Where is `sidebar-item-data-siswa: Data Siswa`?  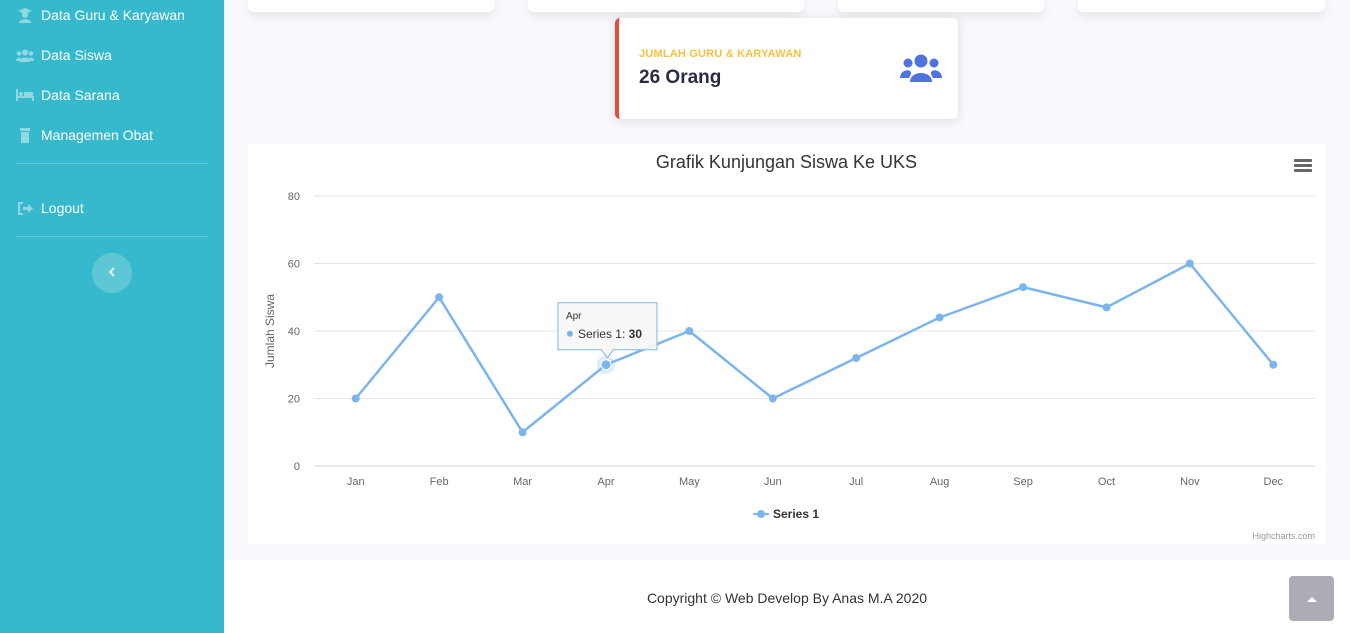
sidebar-item-data-siswa: Data Siswa is located at coordinates (64, 55).